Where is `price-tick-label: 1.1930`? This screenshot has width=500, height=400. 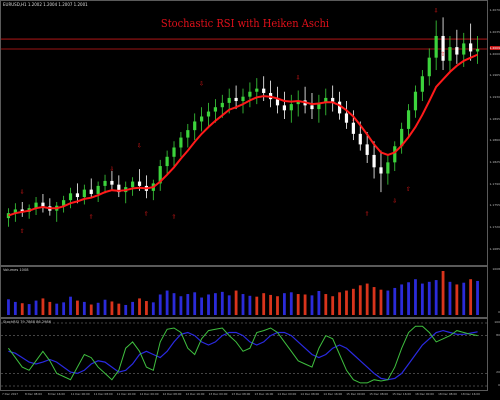
price-tick-label: 1.1930 is located at coordinates (494, 96).